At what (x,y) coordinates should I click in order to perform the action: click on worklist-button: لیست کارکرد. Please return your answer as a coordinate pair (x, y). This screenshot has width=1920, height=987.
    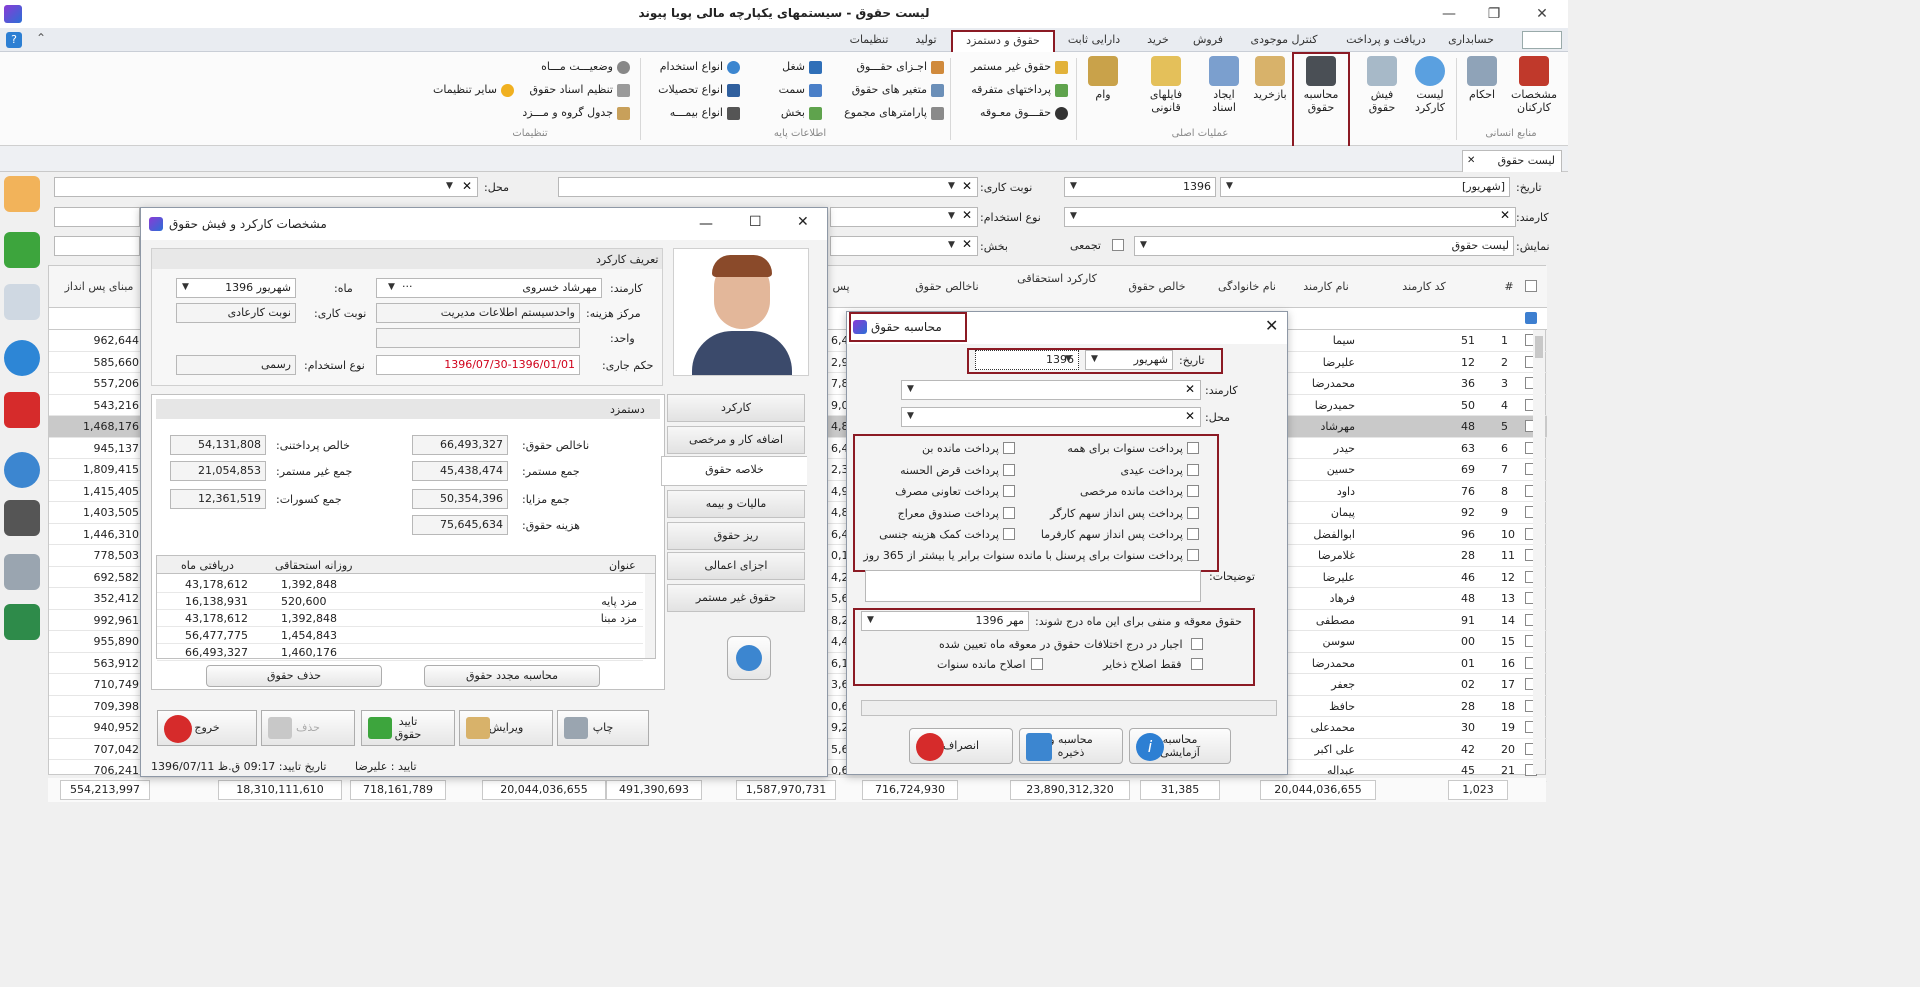
    Looking at the image, I should click on (1430, 85).